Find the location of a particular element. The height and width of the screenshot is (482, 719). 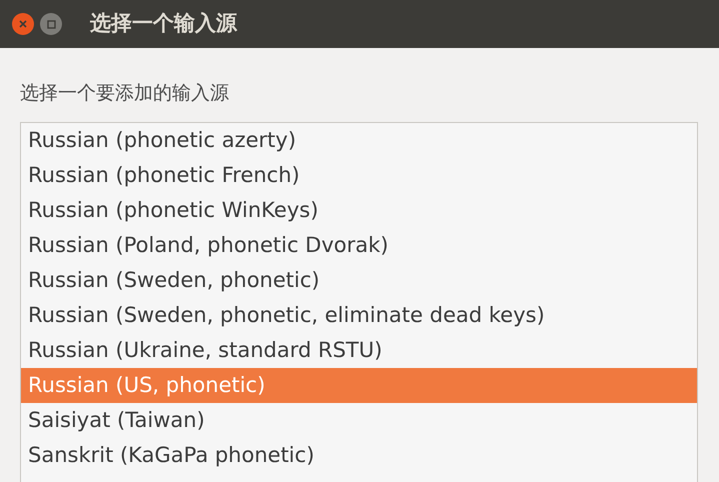

list-item: Russian (Ukraine, standard RSTU) is located at coordinates (359, 350).